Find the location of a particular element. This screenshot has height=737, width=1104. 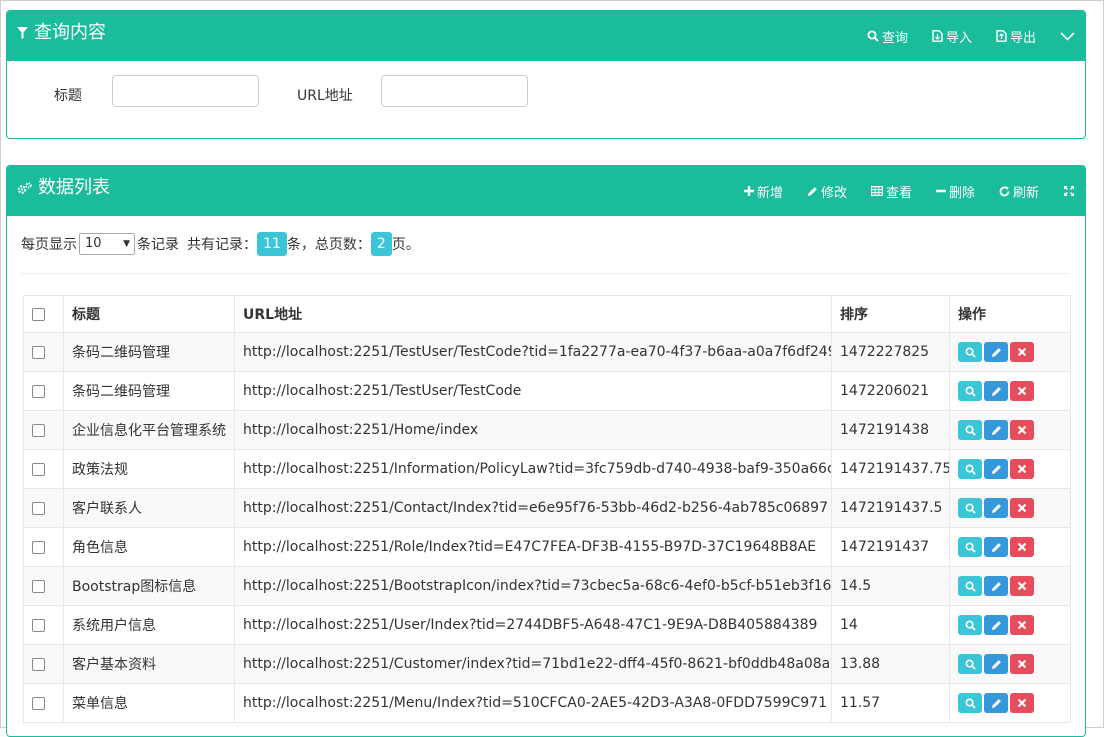

select-all-cell is located at coordinates (43, 314).